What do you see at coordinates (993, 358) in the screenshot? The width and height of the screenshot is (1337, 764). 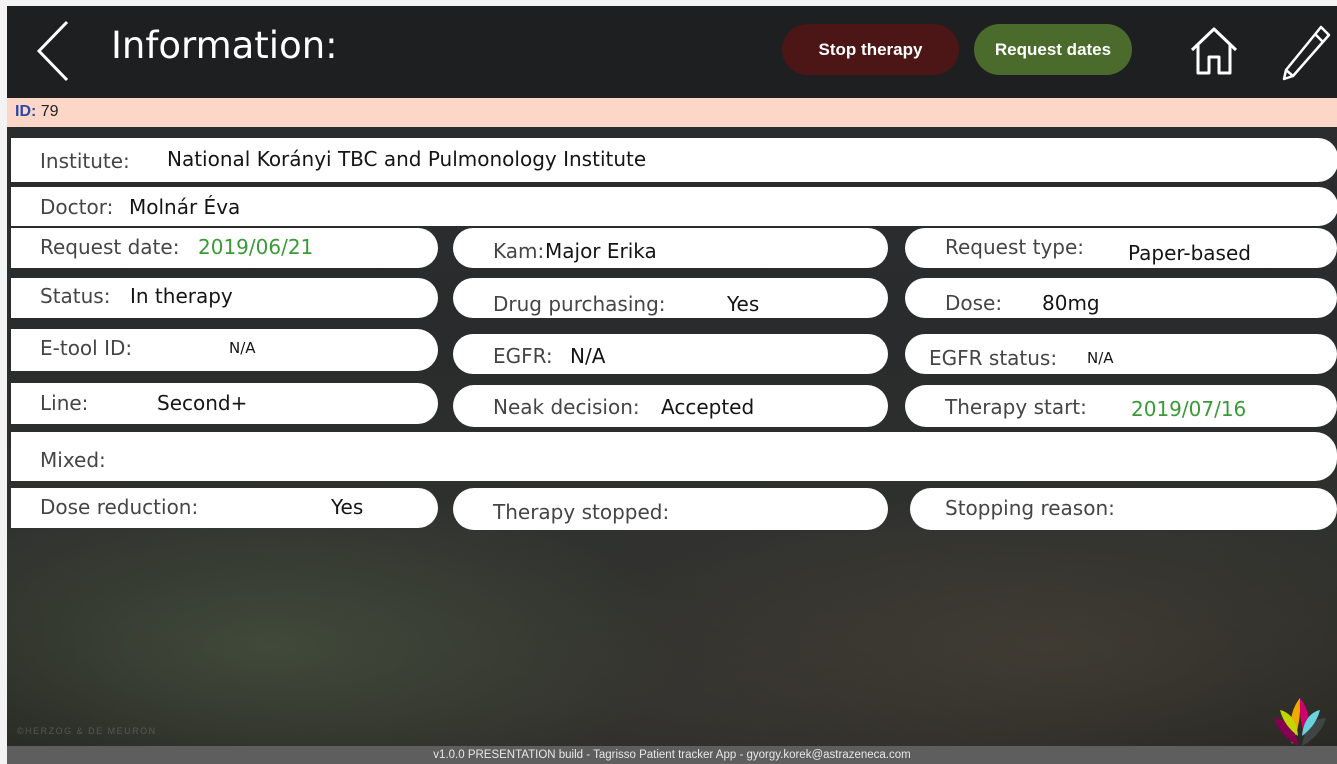 I see `egfr-status-label: EGFR status:` at bounding box center [993, 358].